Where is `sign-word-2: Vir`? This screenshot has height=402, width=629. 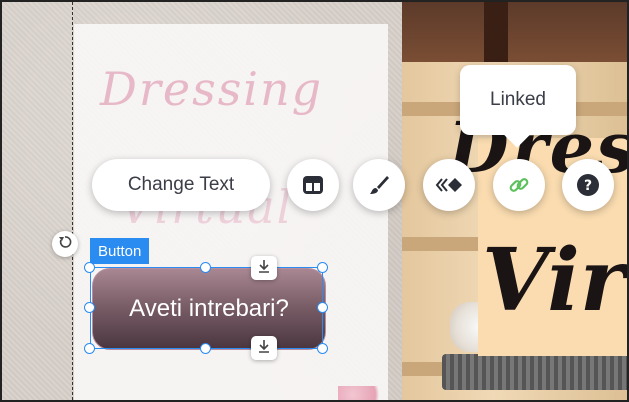 sign-word-2: Vir is located at coordinates (554, 280).